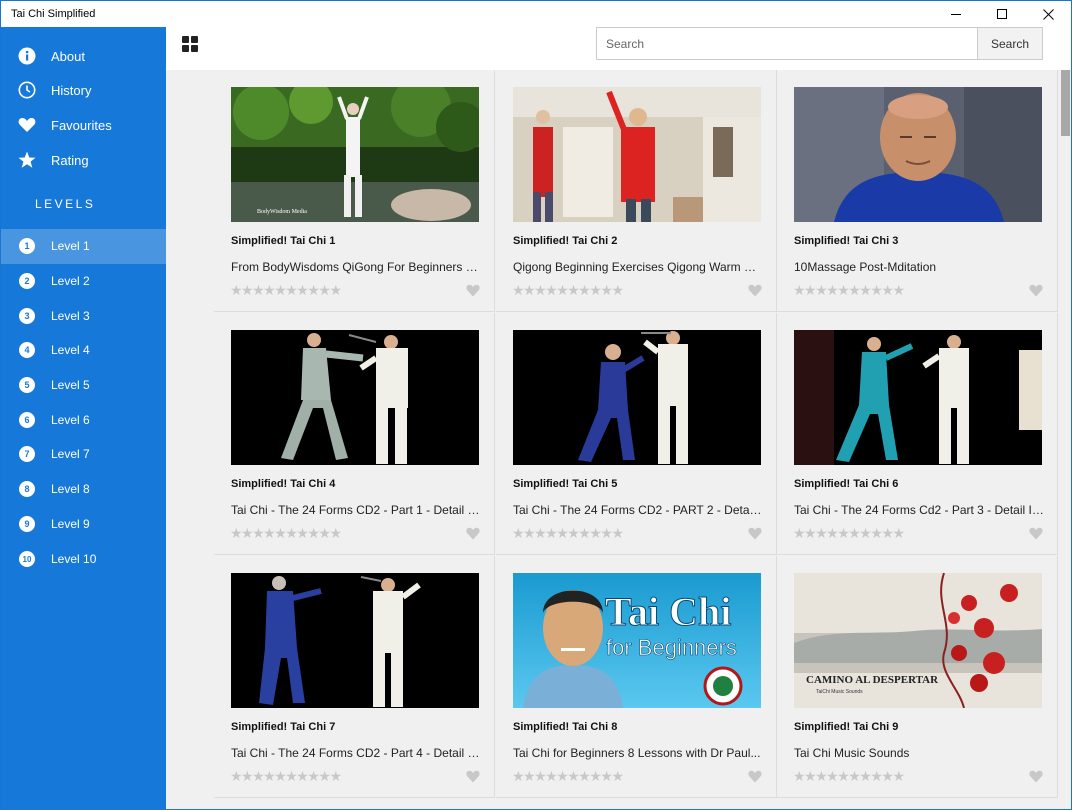 The image size is (1072, 810). What do you see at coordinates (65, 204) in the screenshot?
I see `levels-heading: LEVELS` at bounding box center [65, 204].